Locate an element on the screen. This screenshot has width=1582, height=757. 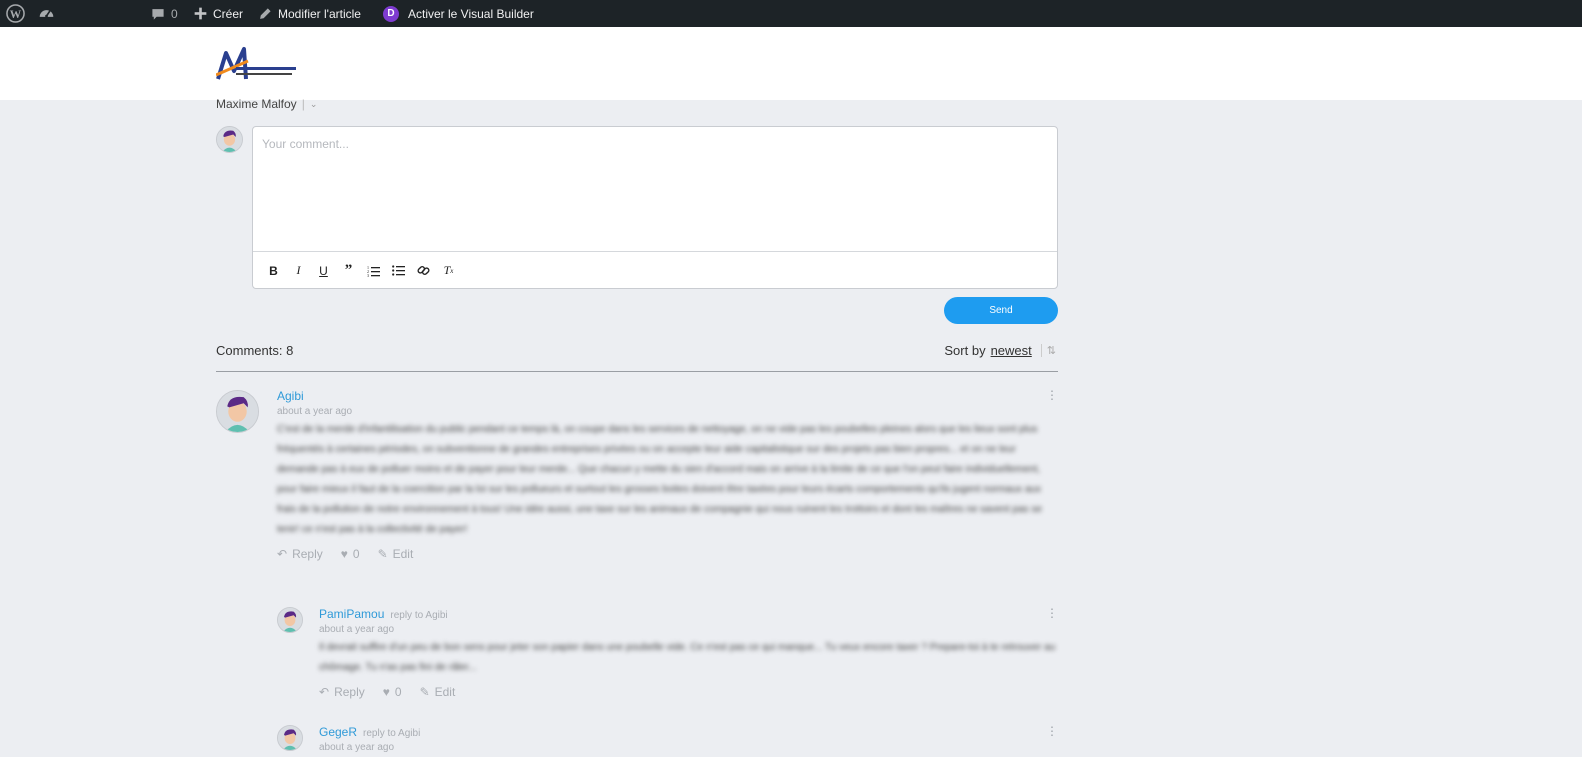
comment-editor: B I U ” 123 Tx is located at coordinates (655, 207).